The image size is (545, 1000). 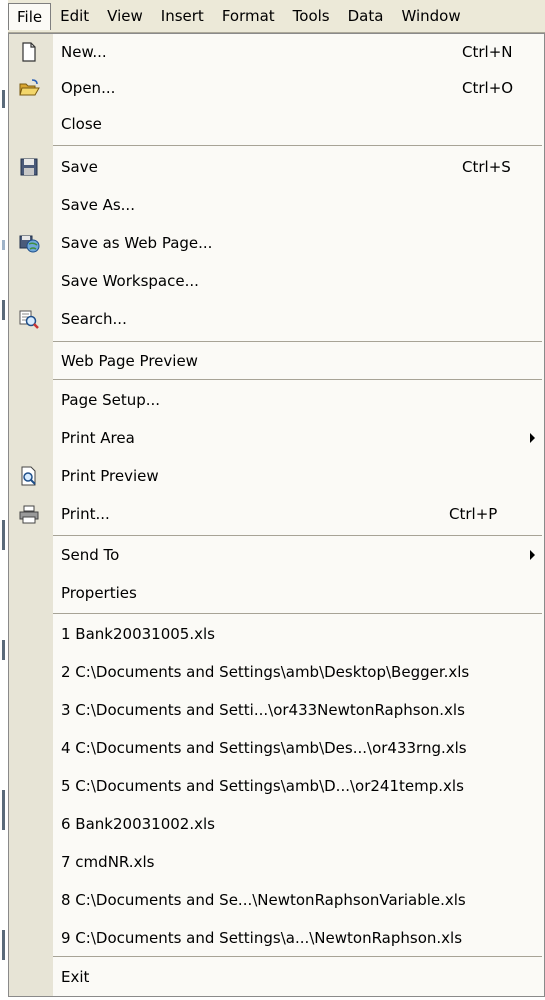 I want to click on menu-item-save: Save Ctrl+S, so click(x=276, y=167).